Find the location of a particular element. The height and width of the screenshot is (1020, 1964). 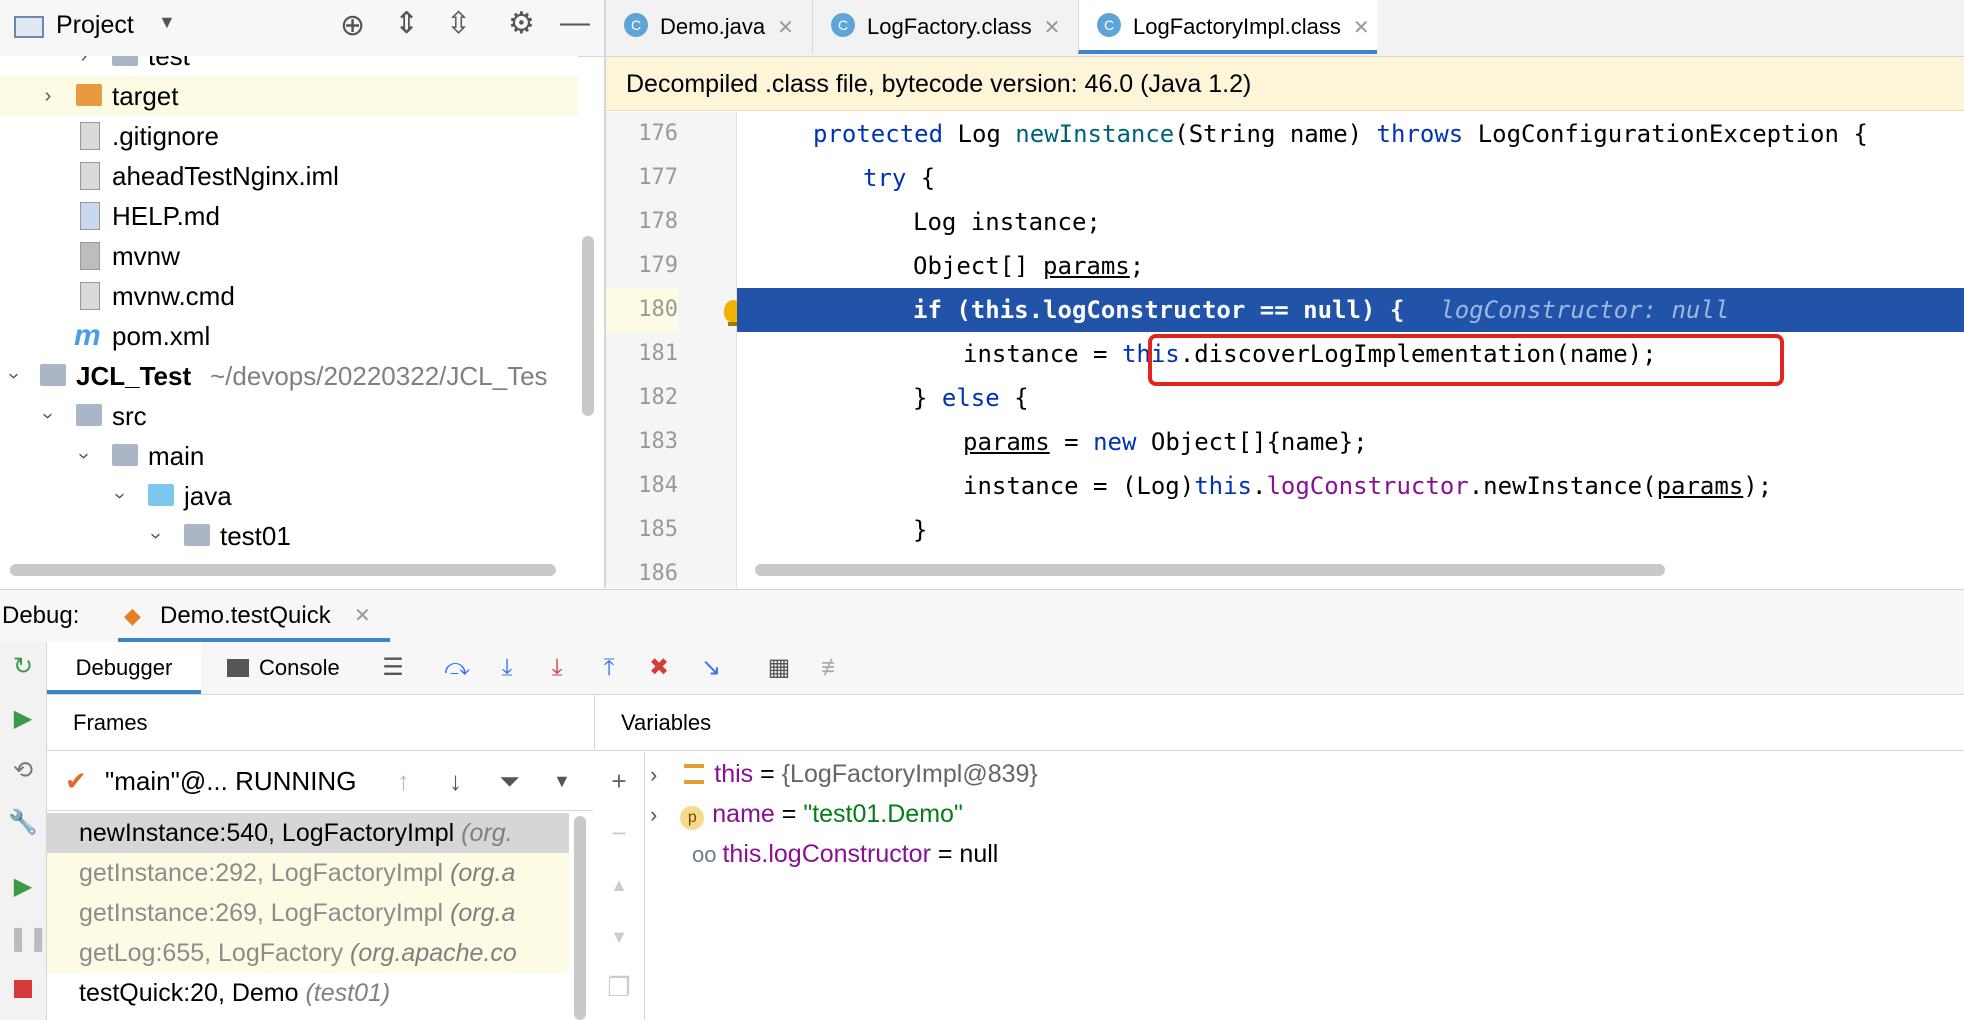

frames-header: Frames is located at coordinates (320, 723).